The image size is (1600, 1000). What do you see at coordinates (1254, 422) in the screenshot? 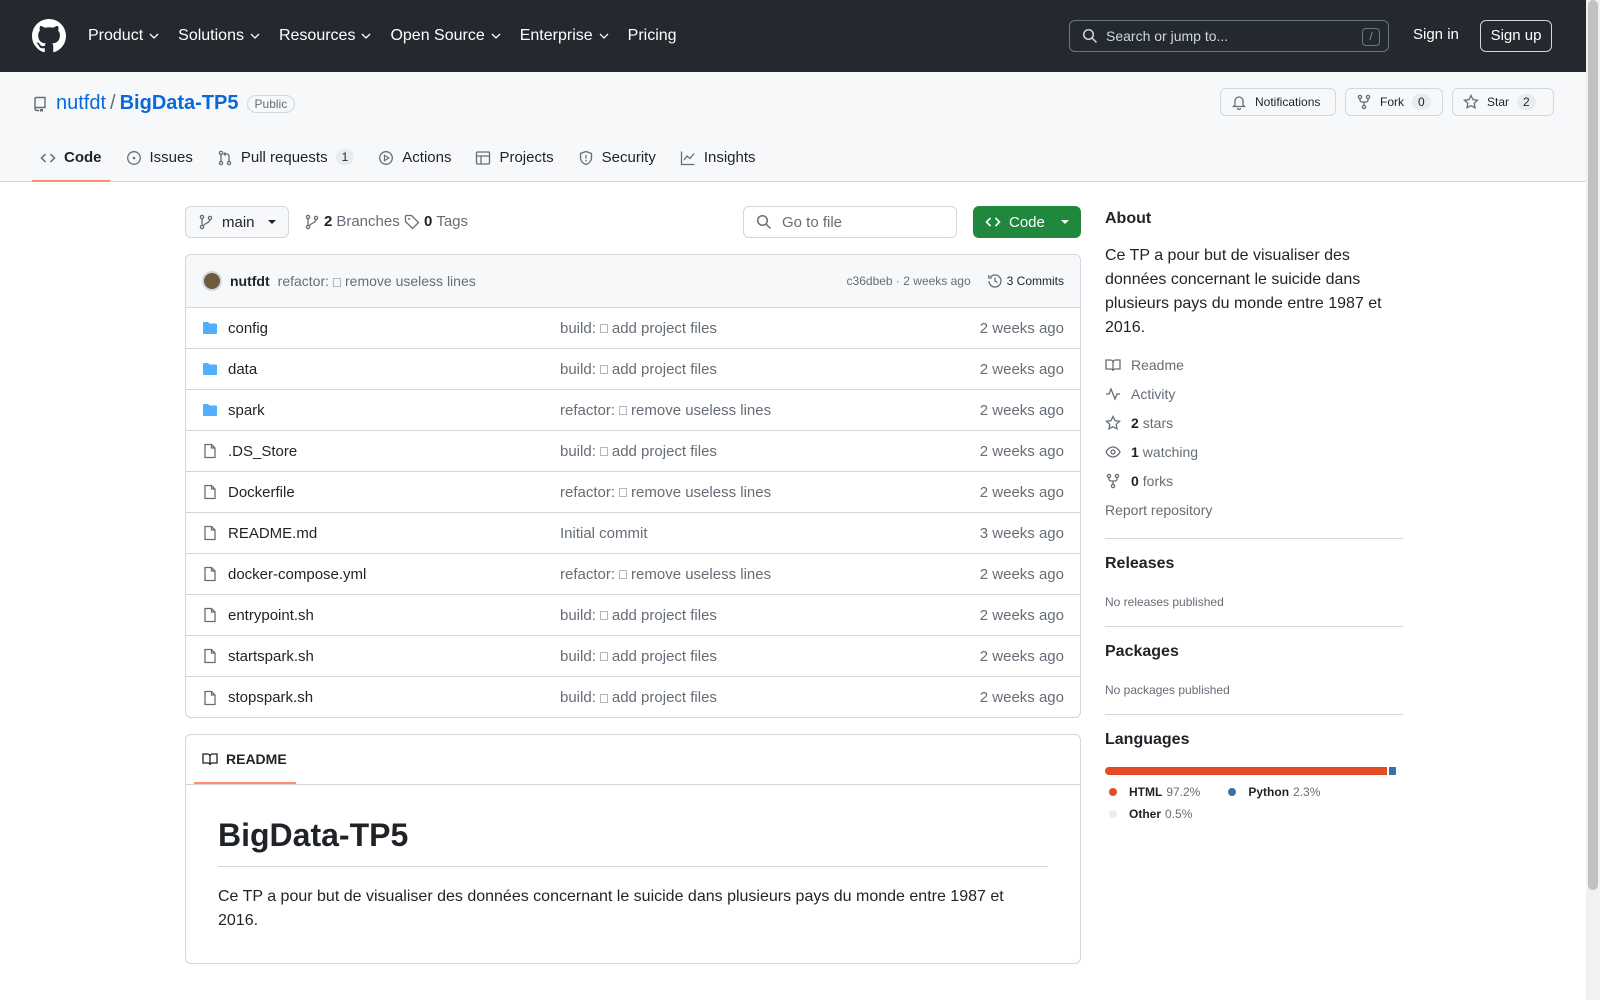
I see `stars-link: 2 stars` at bounding box center [1254, 422].